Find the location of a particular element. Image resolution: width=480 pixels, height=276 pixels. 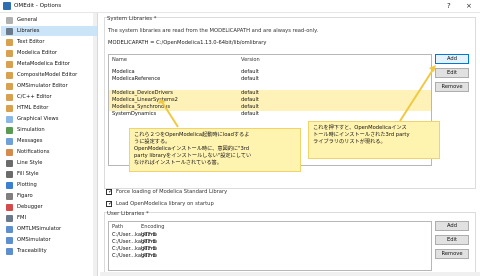

user-libraries-title: User Libraries * is located at coordinates (128, 214).